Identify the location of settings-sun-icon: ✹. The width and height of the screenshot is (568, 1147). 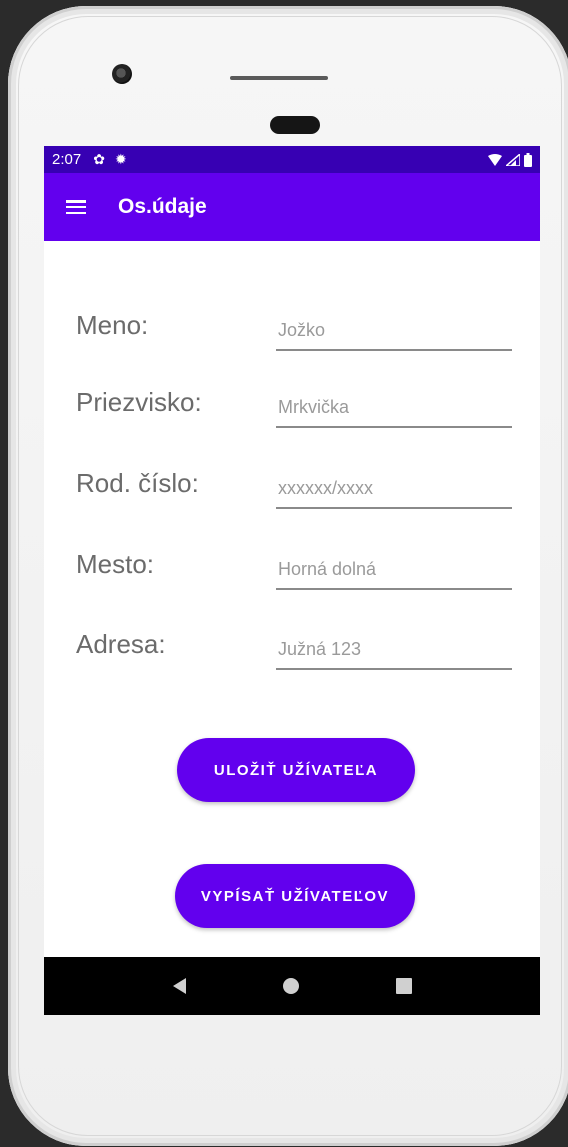
(120, 159).